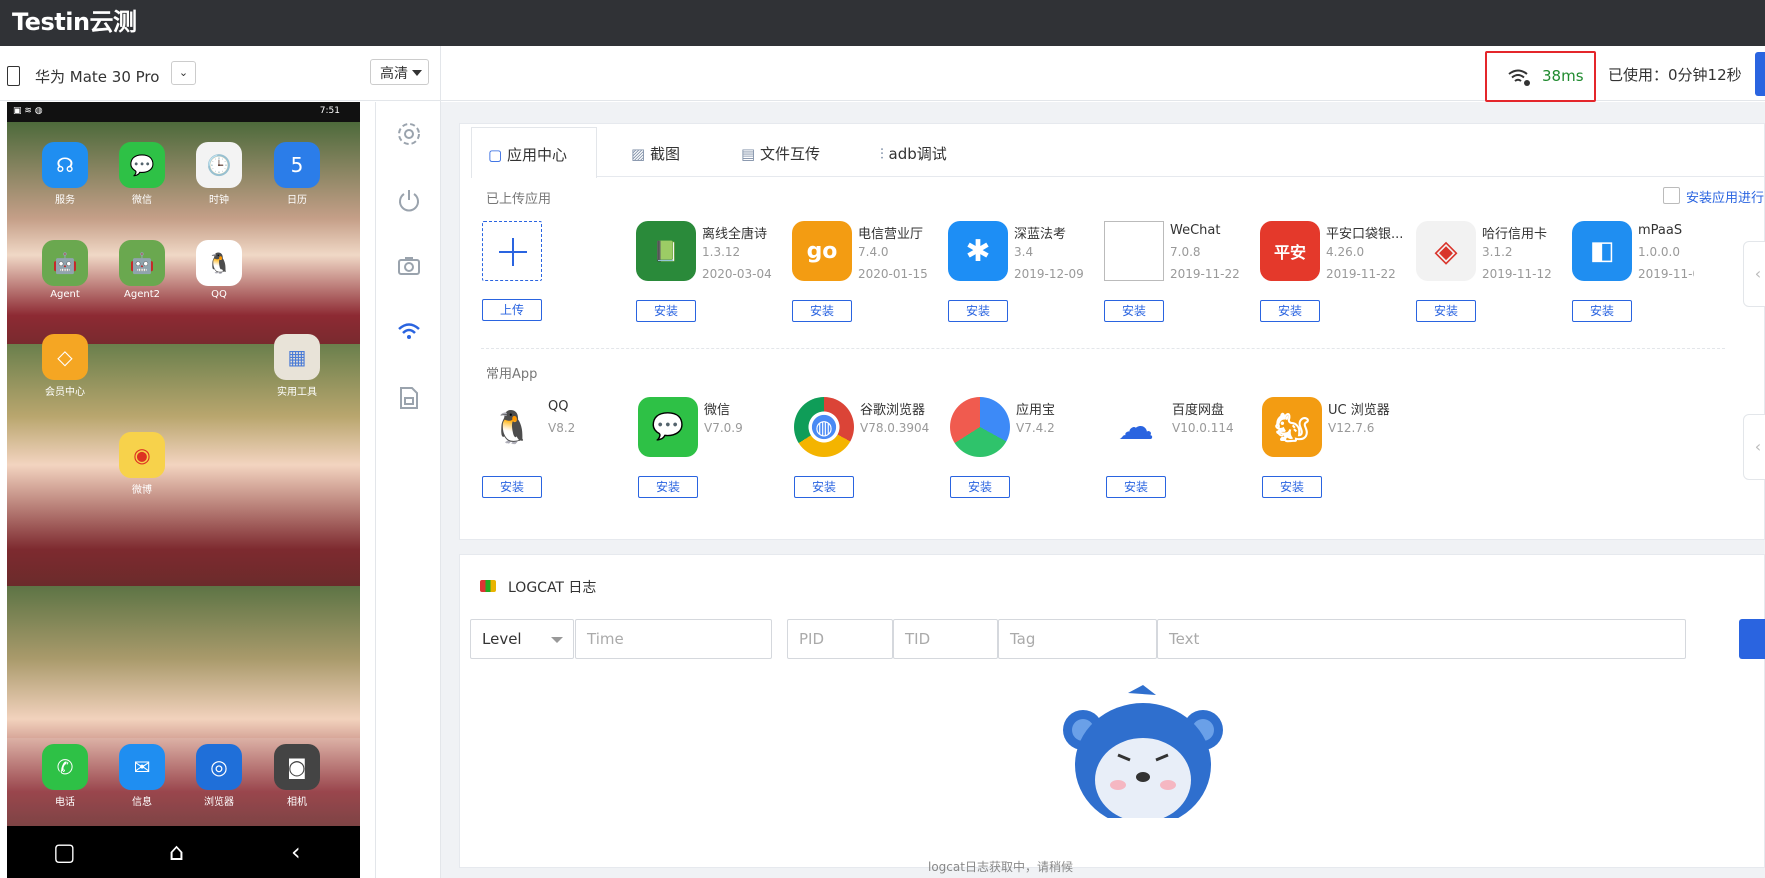  I want to click on app-label: QQ, so click(219, 294).